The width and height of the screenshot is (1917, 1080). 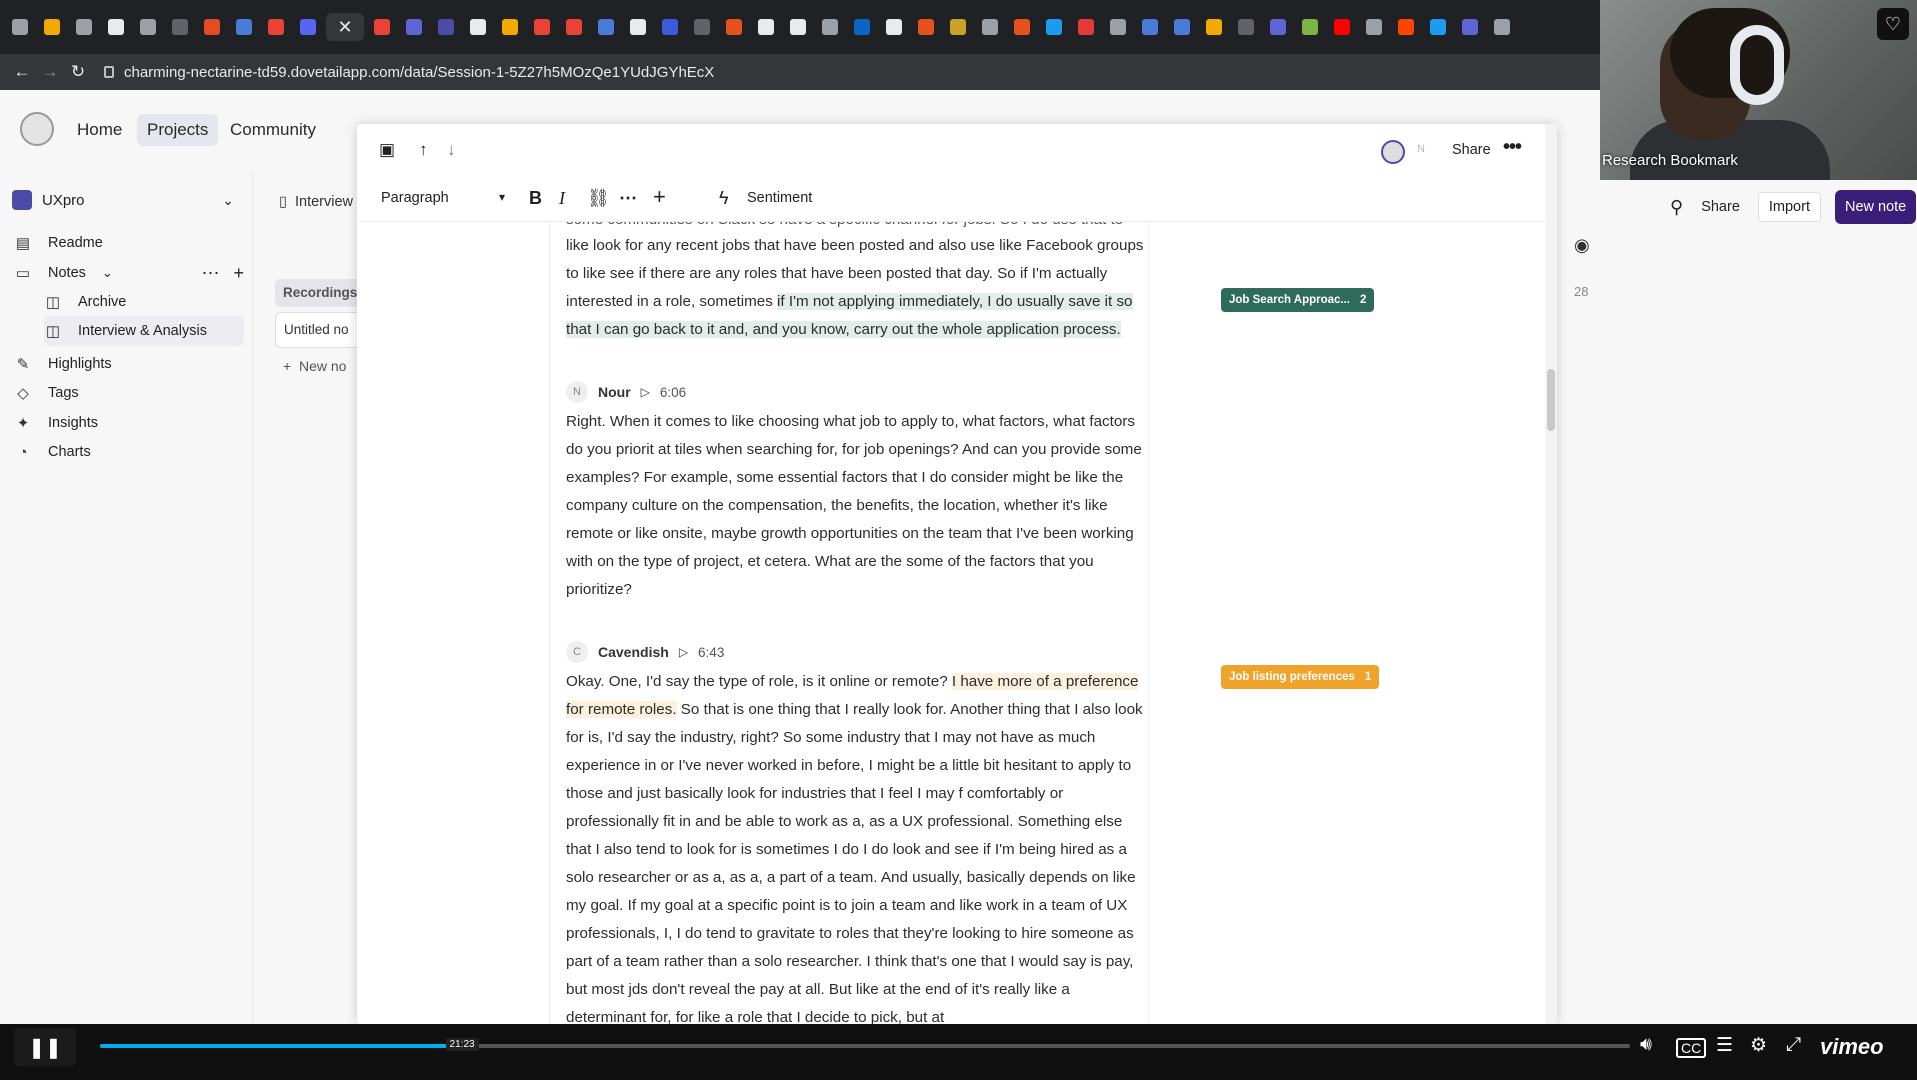 I want to click on sidebar-item-insights: ✦ Insights, so click(x=129, y=423).